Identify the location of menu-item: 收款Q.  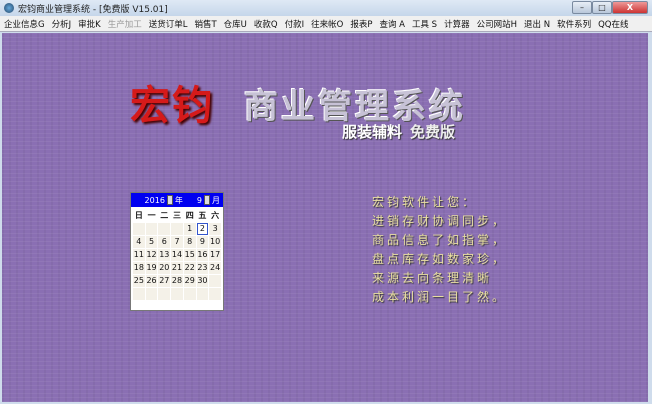
(266, 24).